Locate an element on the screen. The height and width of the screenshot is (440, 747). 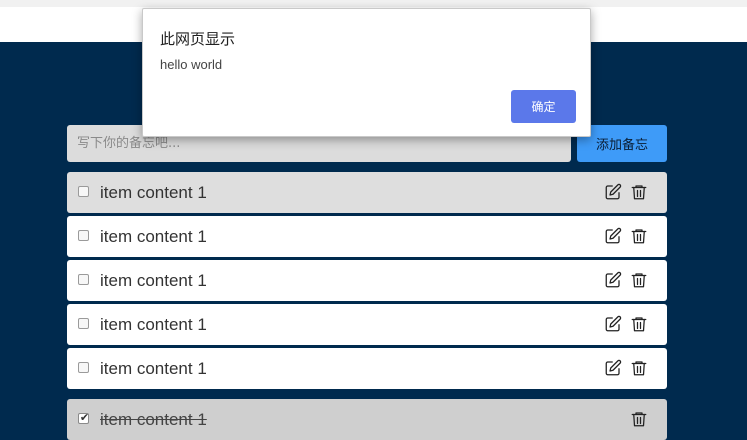
todo-item-completed: ✔ item content 1 is located at coordinates (367, 419).